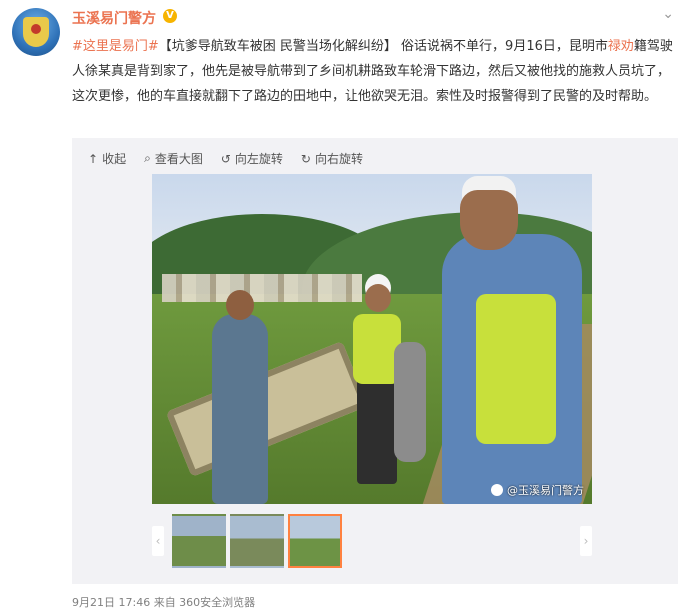 The image size is (688, 616). Describe the element at coordinates (114, 18) in the screenshot. I see `author-name: 玉溪易门警方` at that location.